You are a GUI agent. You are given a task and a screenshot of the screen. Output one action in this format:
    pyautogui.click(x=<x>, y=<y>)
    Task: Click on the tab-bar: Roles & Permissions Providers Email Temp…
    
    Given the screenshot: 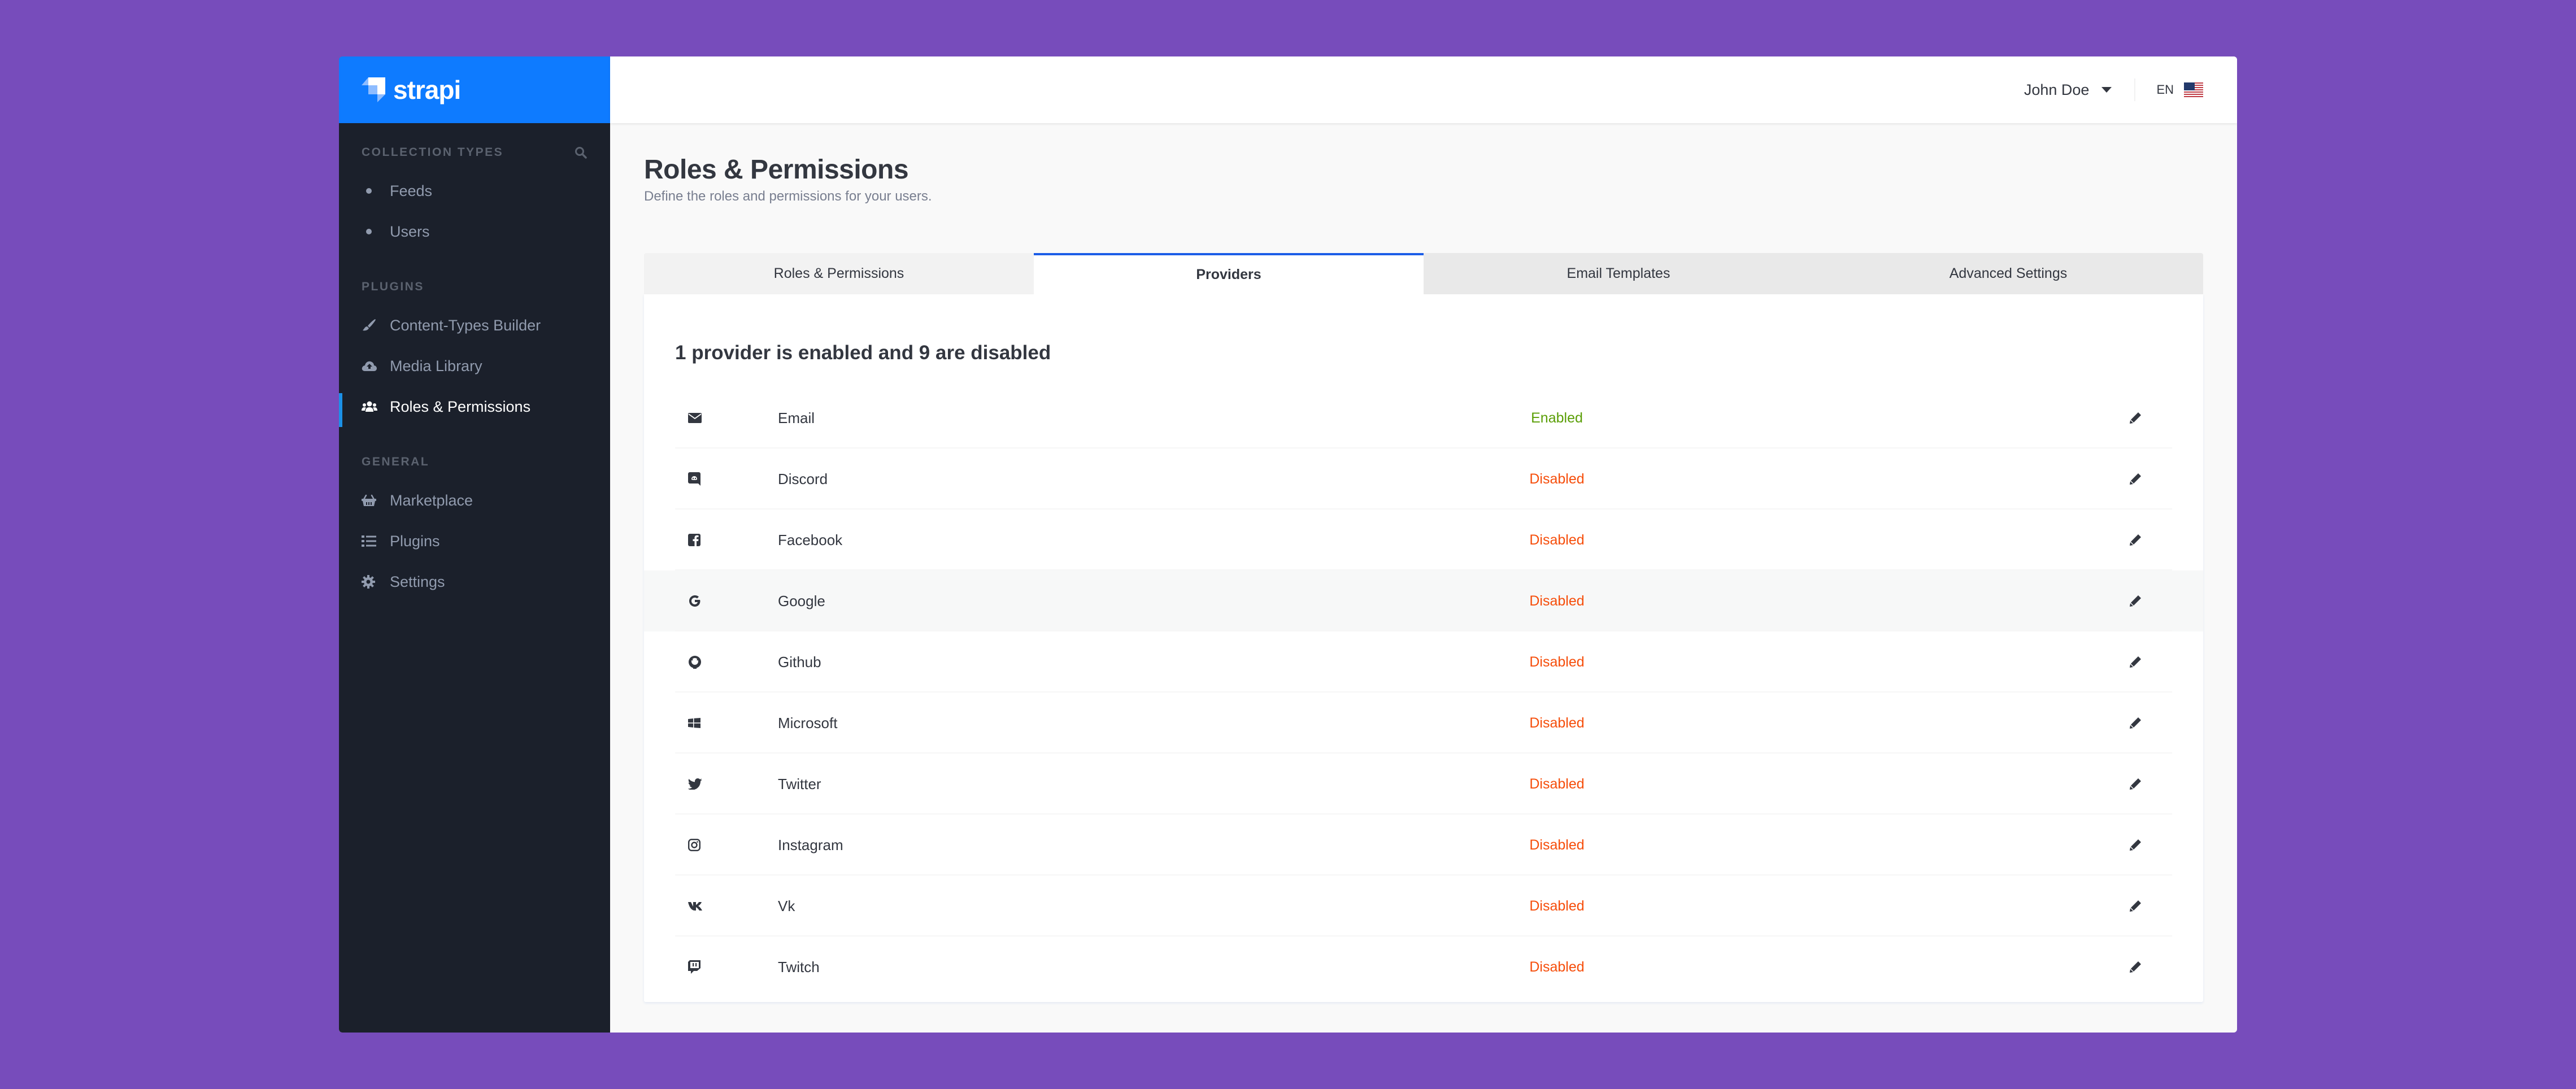 What is the action you would take?
    pyautogui.click(x=1423, y=273)
    